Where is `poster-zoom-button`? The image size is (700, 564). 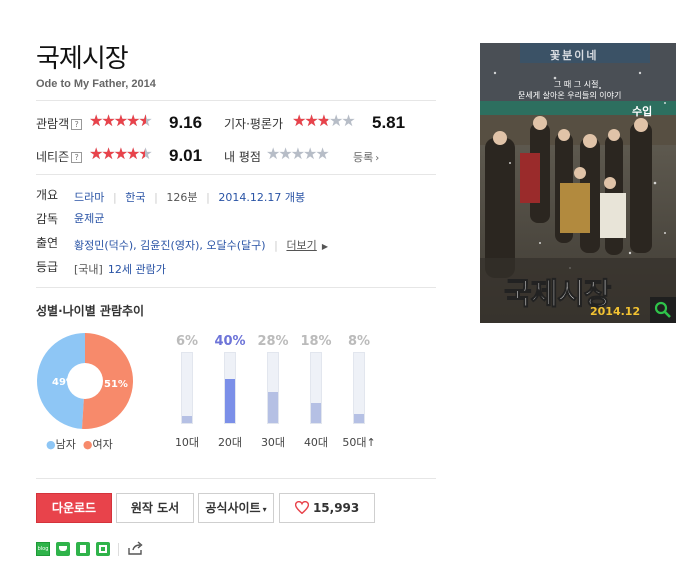
poster-zoom-button is located at coordinates (663, 310).